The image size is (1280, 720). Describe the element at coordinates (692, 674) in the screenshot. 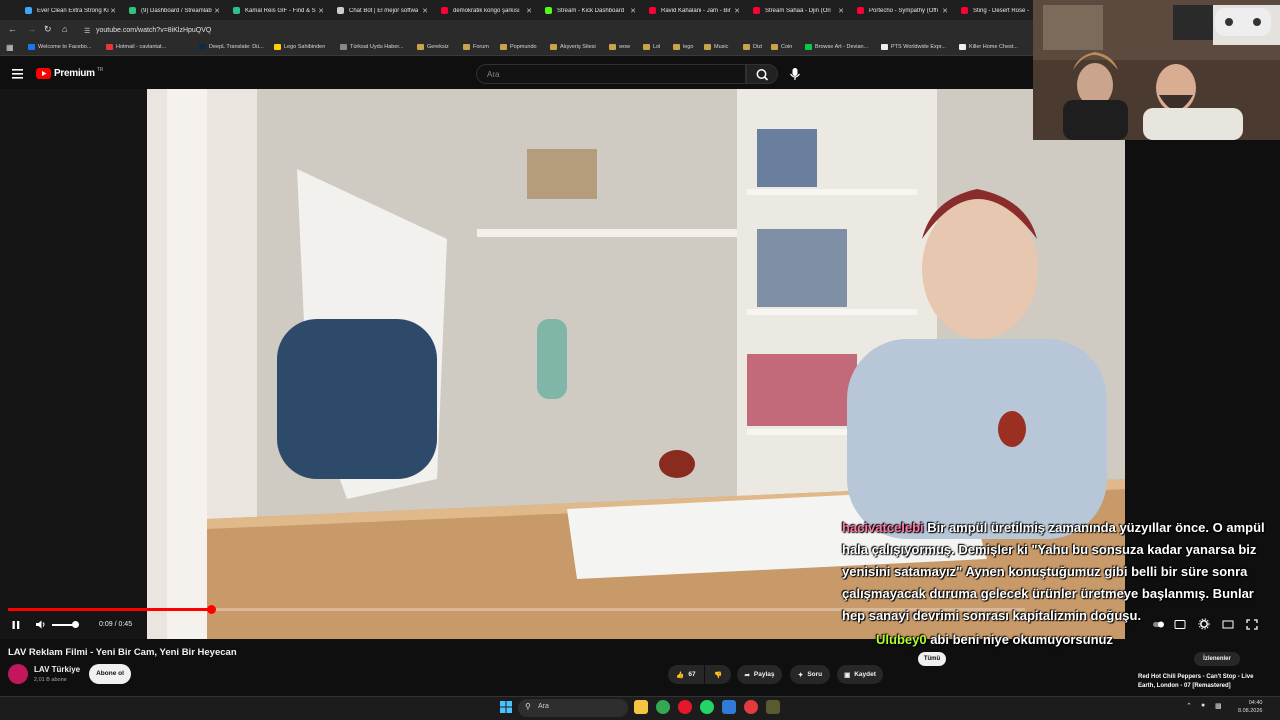

I see `like-count: 67` at that location.